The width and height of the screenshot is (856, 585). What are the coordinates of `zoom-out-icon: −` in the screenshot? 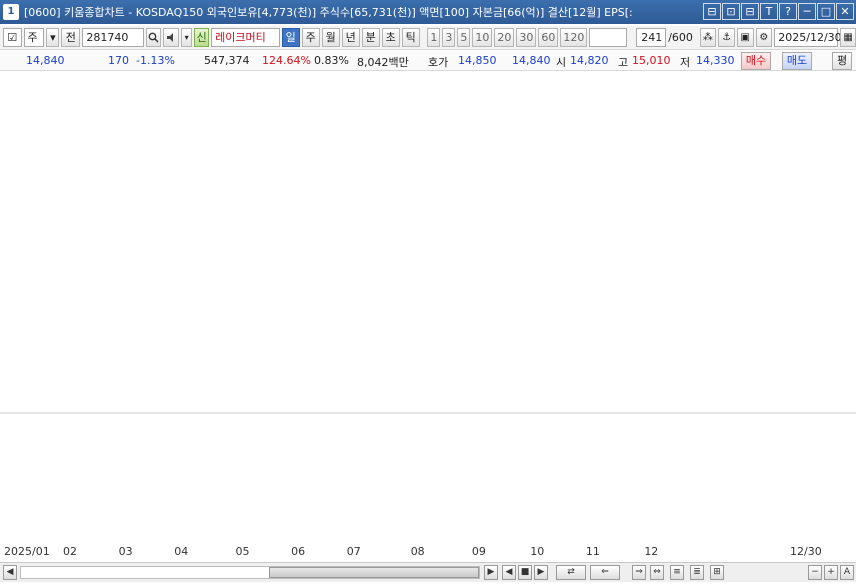 It's located at (815, 572).